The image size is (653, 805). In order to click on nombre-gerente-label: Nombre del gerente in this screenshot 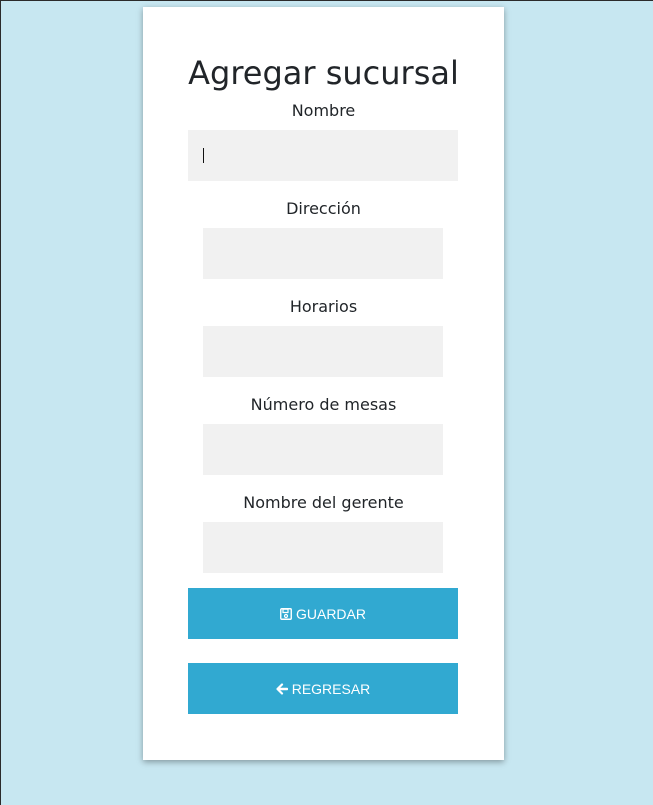, I will do `click(323, 502)`.